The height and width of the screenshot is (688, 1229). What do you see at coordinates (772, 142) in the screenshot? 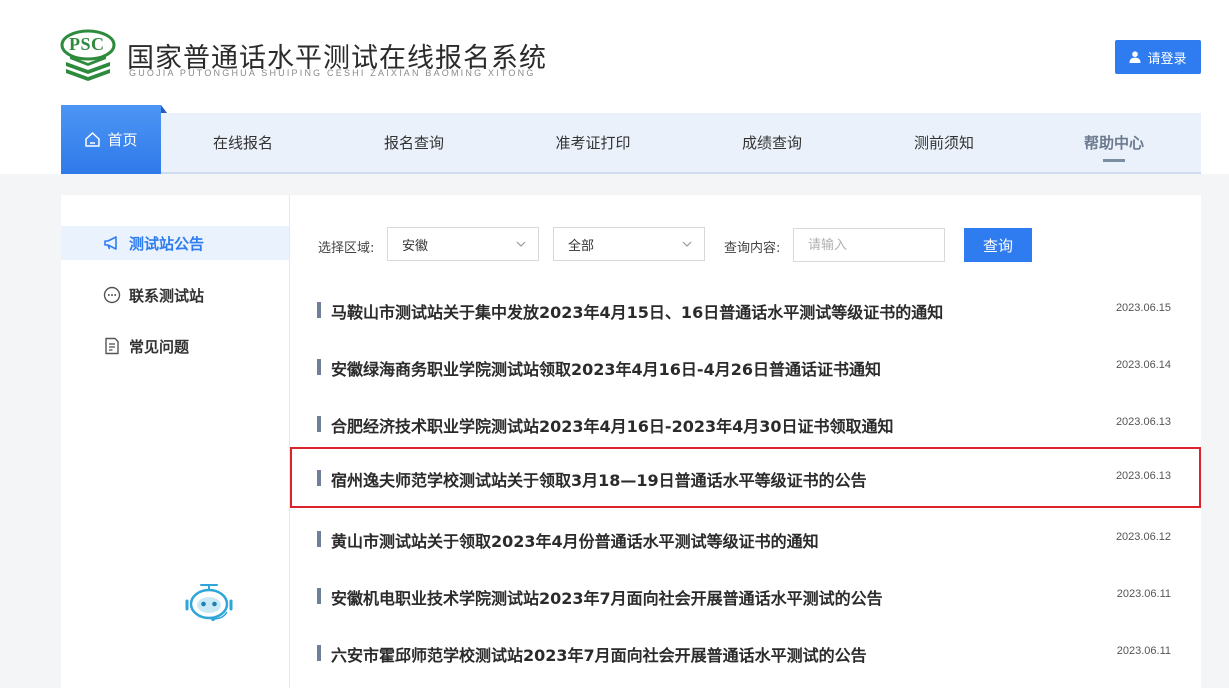
I see `nav-score-query: 成绩查询` at bounding box center [772, 142].